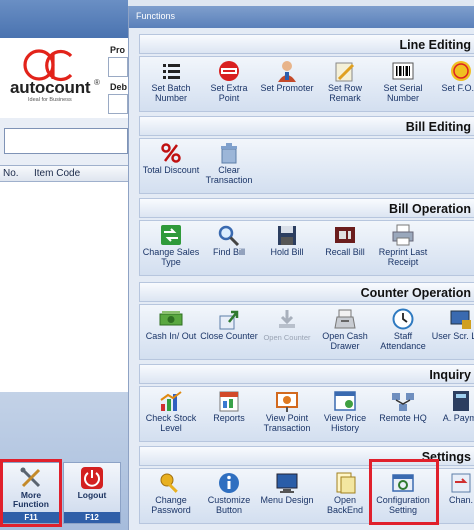 The image size is (474, 530). I want to click on group-header: Inquiry, so click(306, 374).